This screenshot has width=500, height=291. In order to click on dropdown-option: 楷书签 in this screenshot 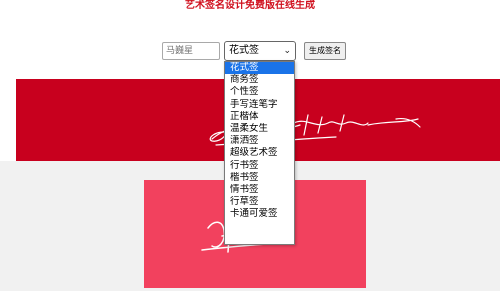, I will do `click(259, 178)`.